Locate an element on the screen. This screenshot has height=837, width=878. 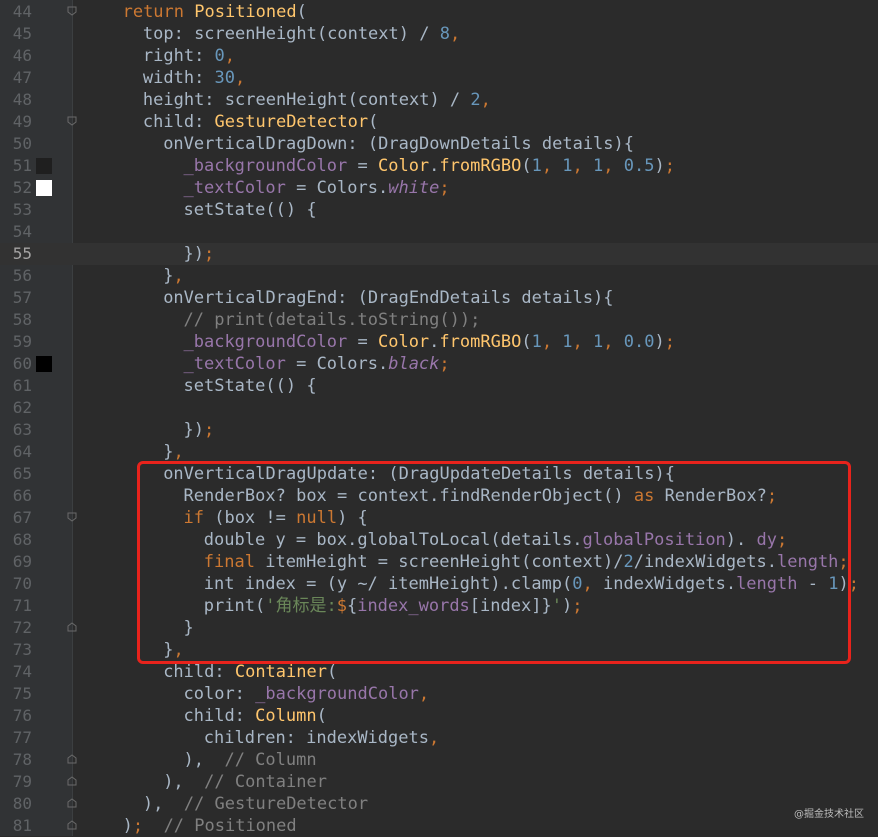
code-line: 48 height: screenHeight(context) / 2, is located at coordinates (439, 100).